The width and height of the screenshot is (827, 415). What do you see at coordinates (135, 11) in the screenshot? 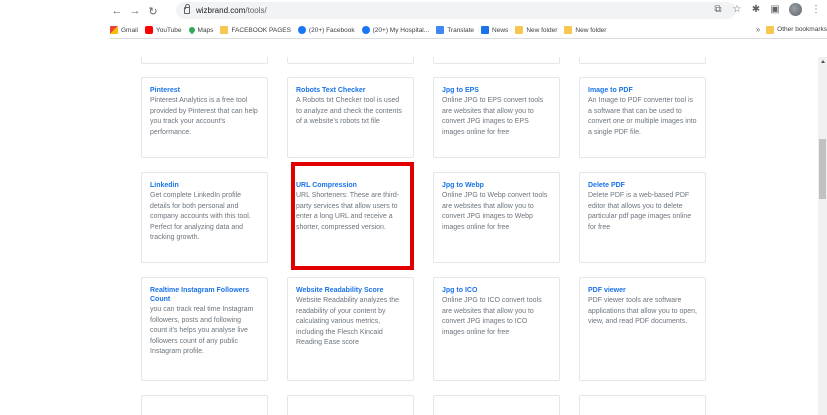
I see `forward-arrow-icon: →` at bounding box center [135, 11].